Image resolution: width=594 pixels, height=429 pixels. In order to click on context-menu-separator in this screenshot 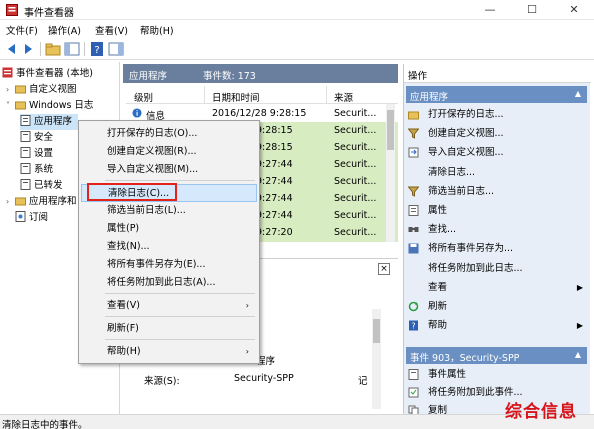, I will do `click(180, 339)`.